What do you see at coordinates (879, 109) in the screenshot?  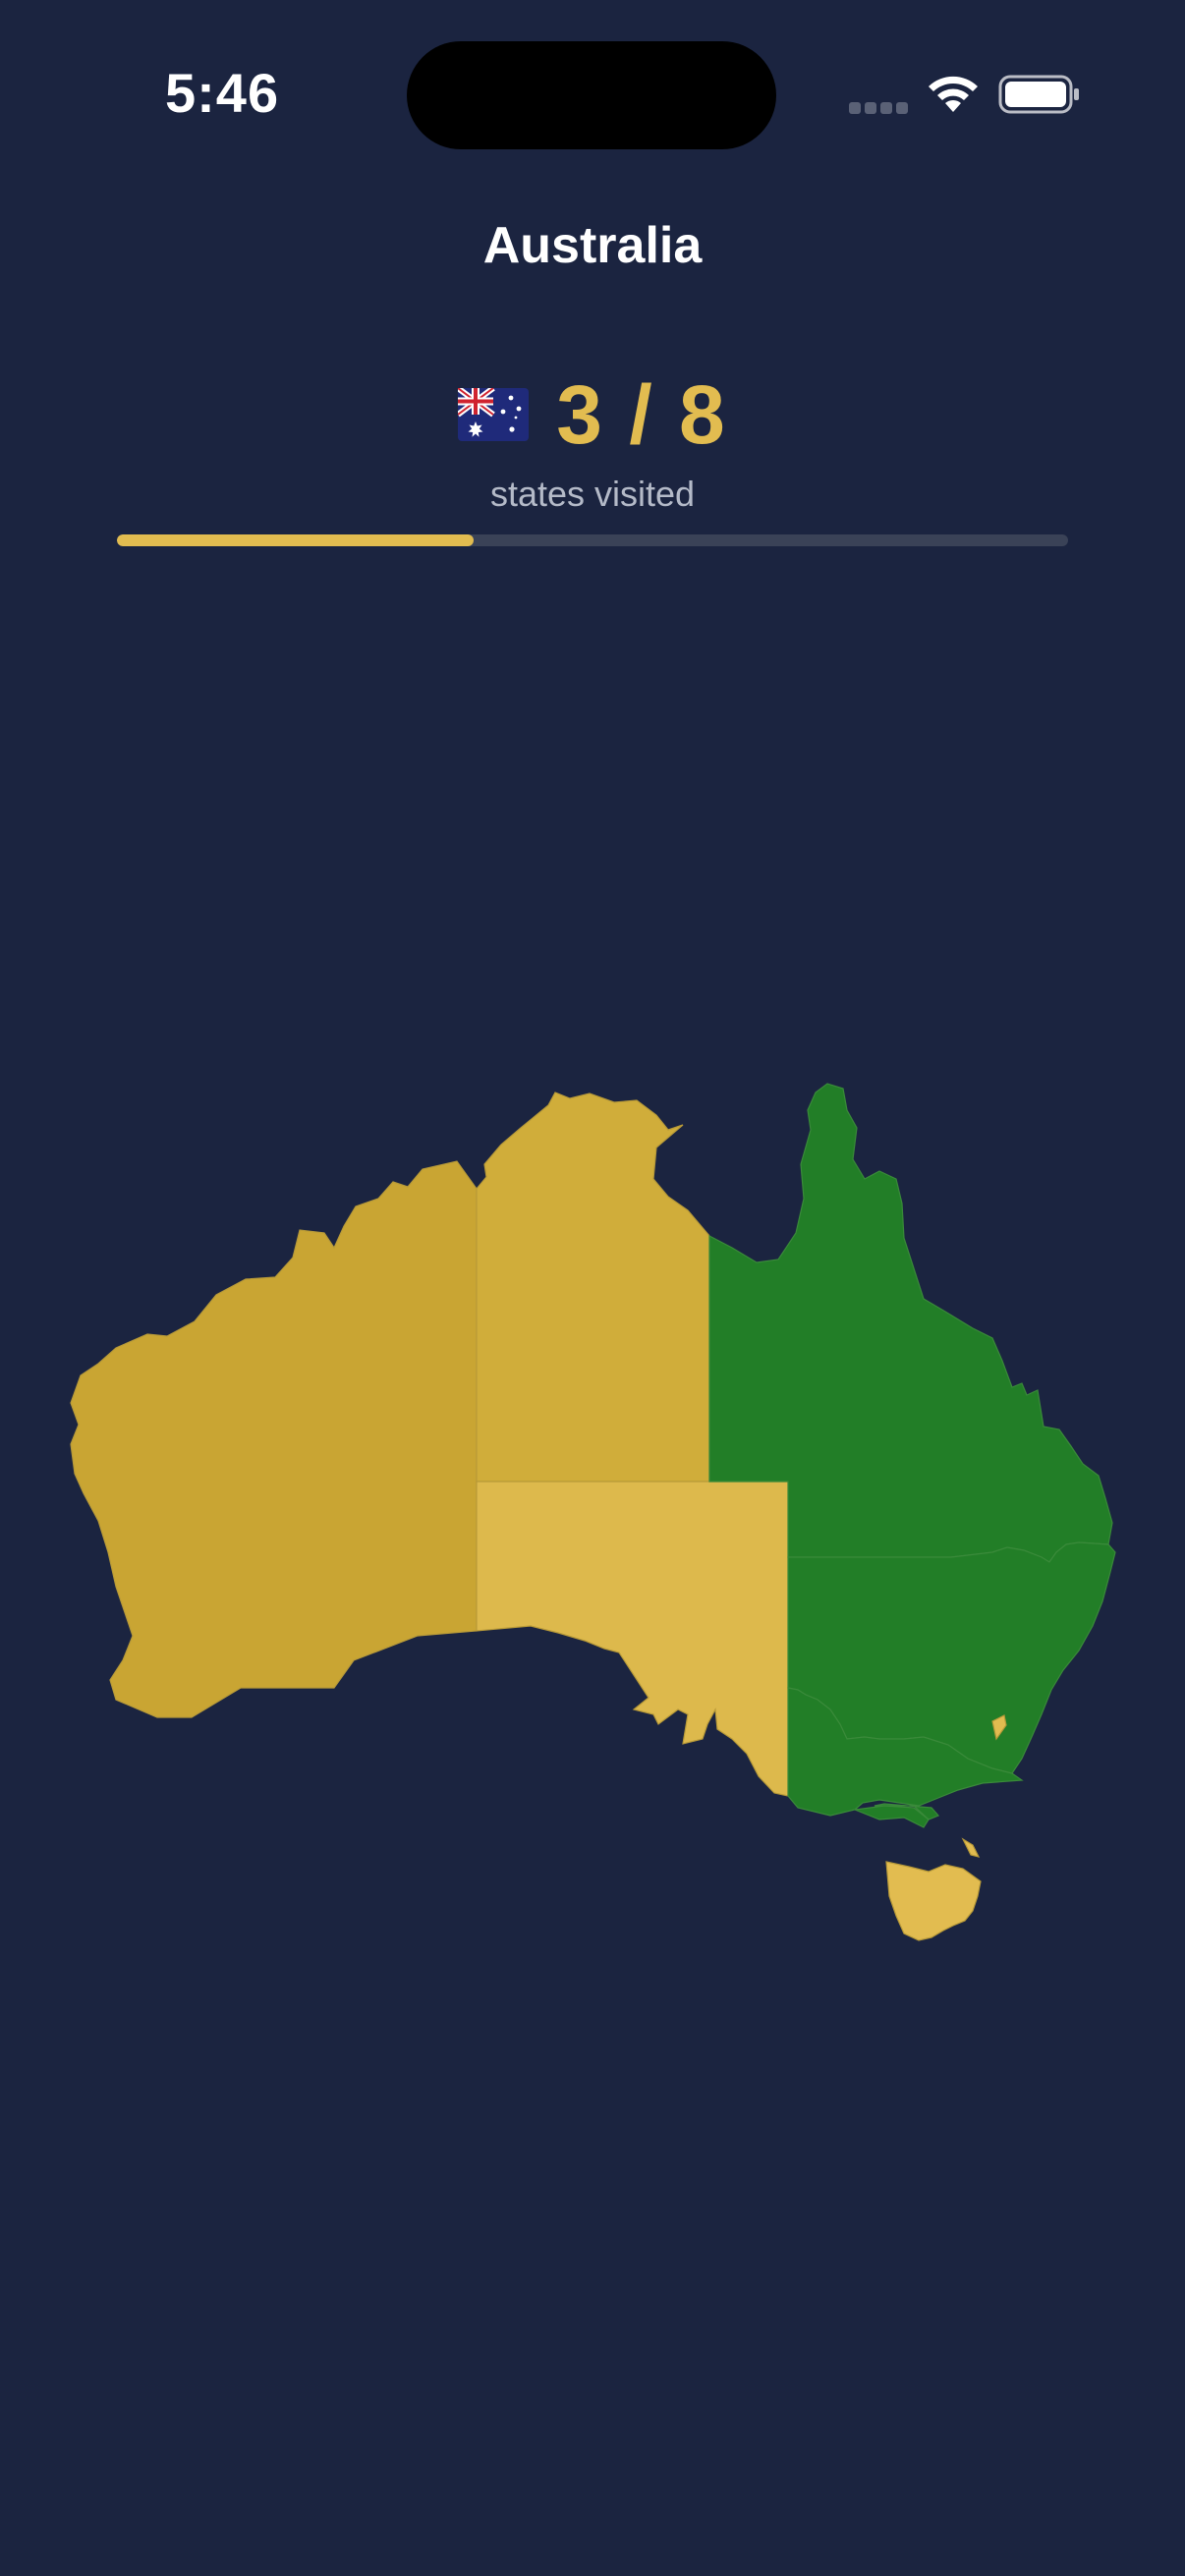 I see `cell-signal-icon` at bounding box center [879, 109].